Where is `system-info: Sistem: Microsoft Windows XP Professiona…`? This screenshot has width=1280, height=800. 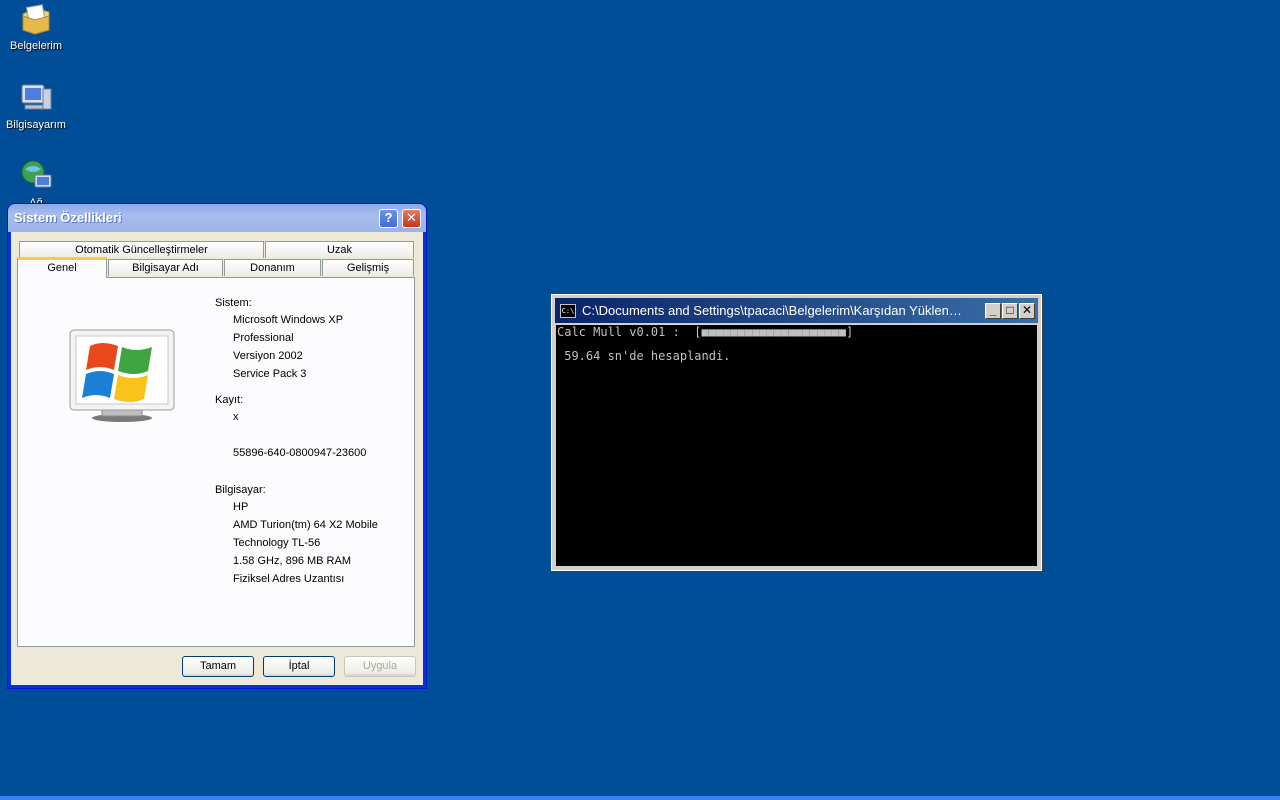
system-info: Sistem: Microsoft Windows XP Professiona… is located at coordinates (279, 340).